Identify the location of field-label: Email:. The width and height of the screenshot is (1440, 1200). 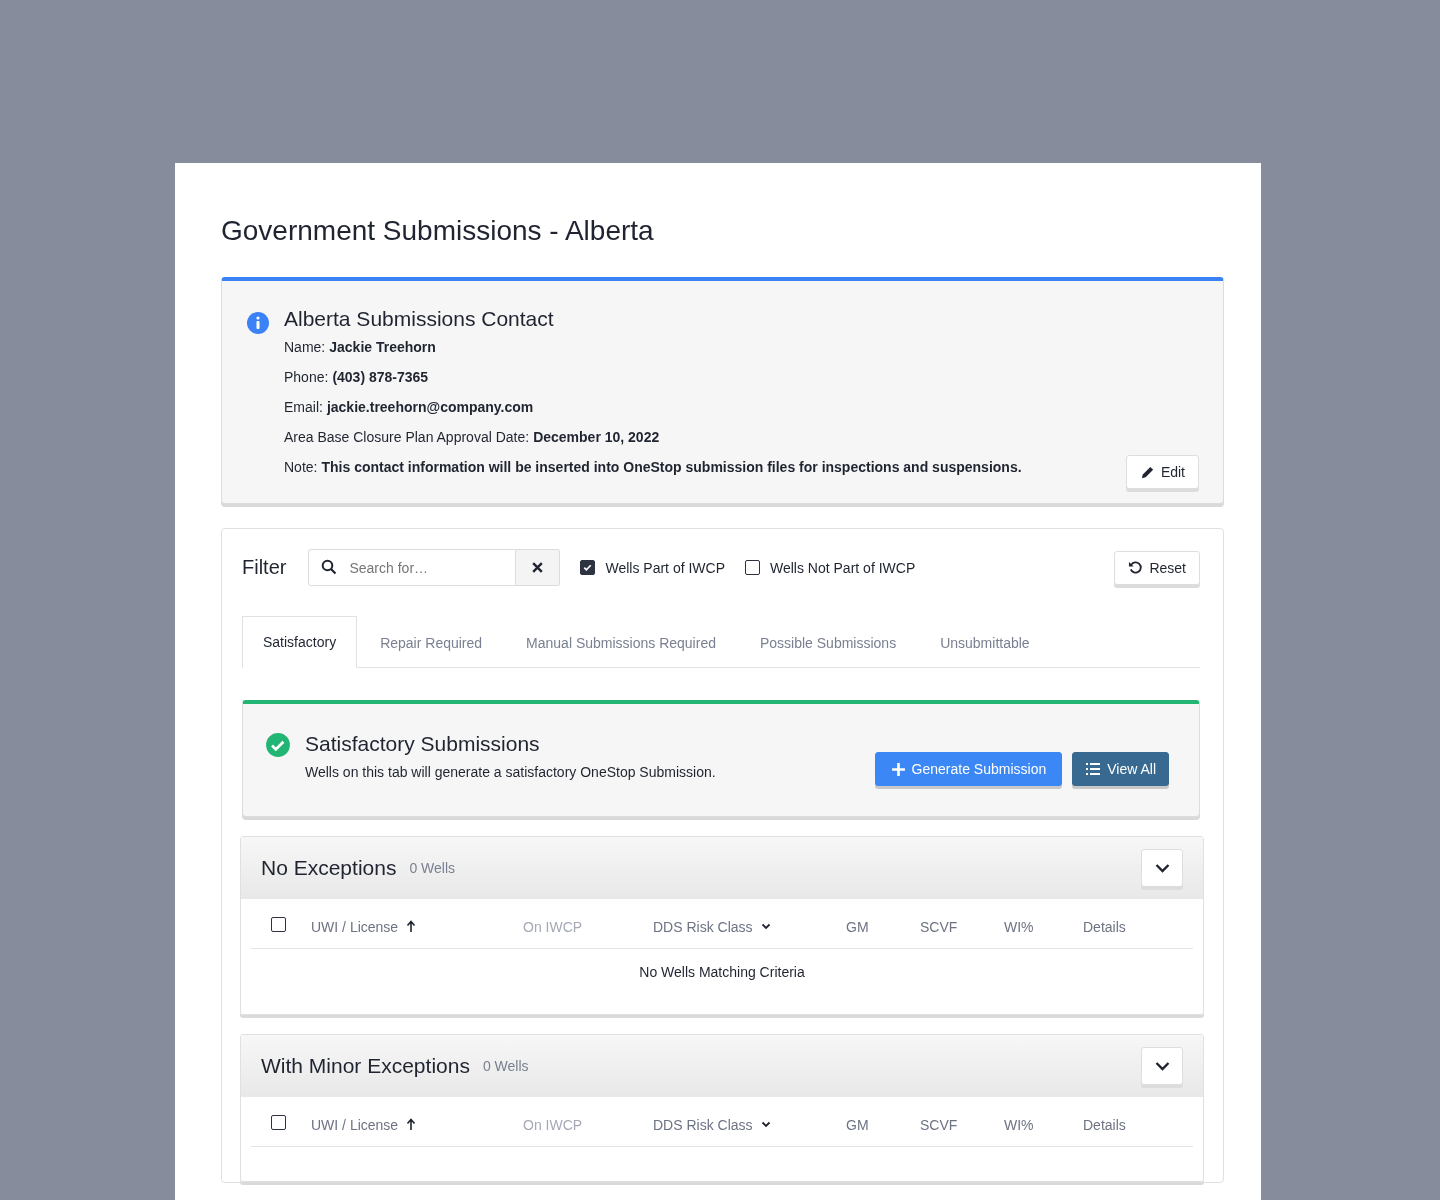
(303, 407).